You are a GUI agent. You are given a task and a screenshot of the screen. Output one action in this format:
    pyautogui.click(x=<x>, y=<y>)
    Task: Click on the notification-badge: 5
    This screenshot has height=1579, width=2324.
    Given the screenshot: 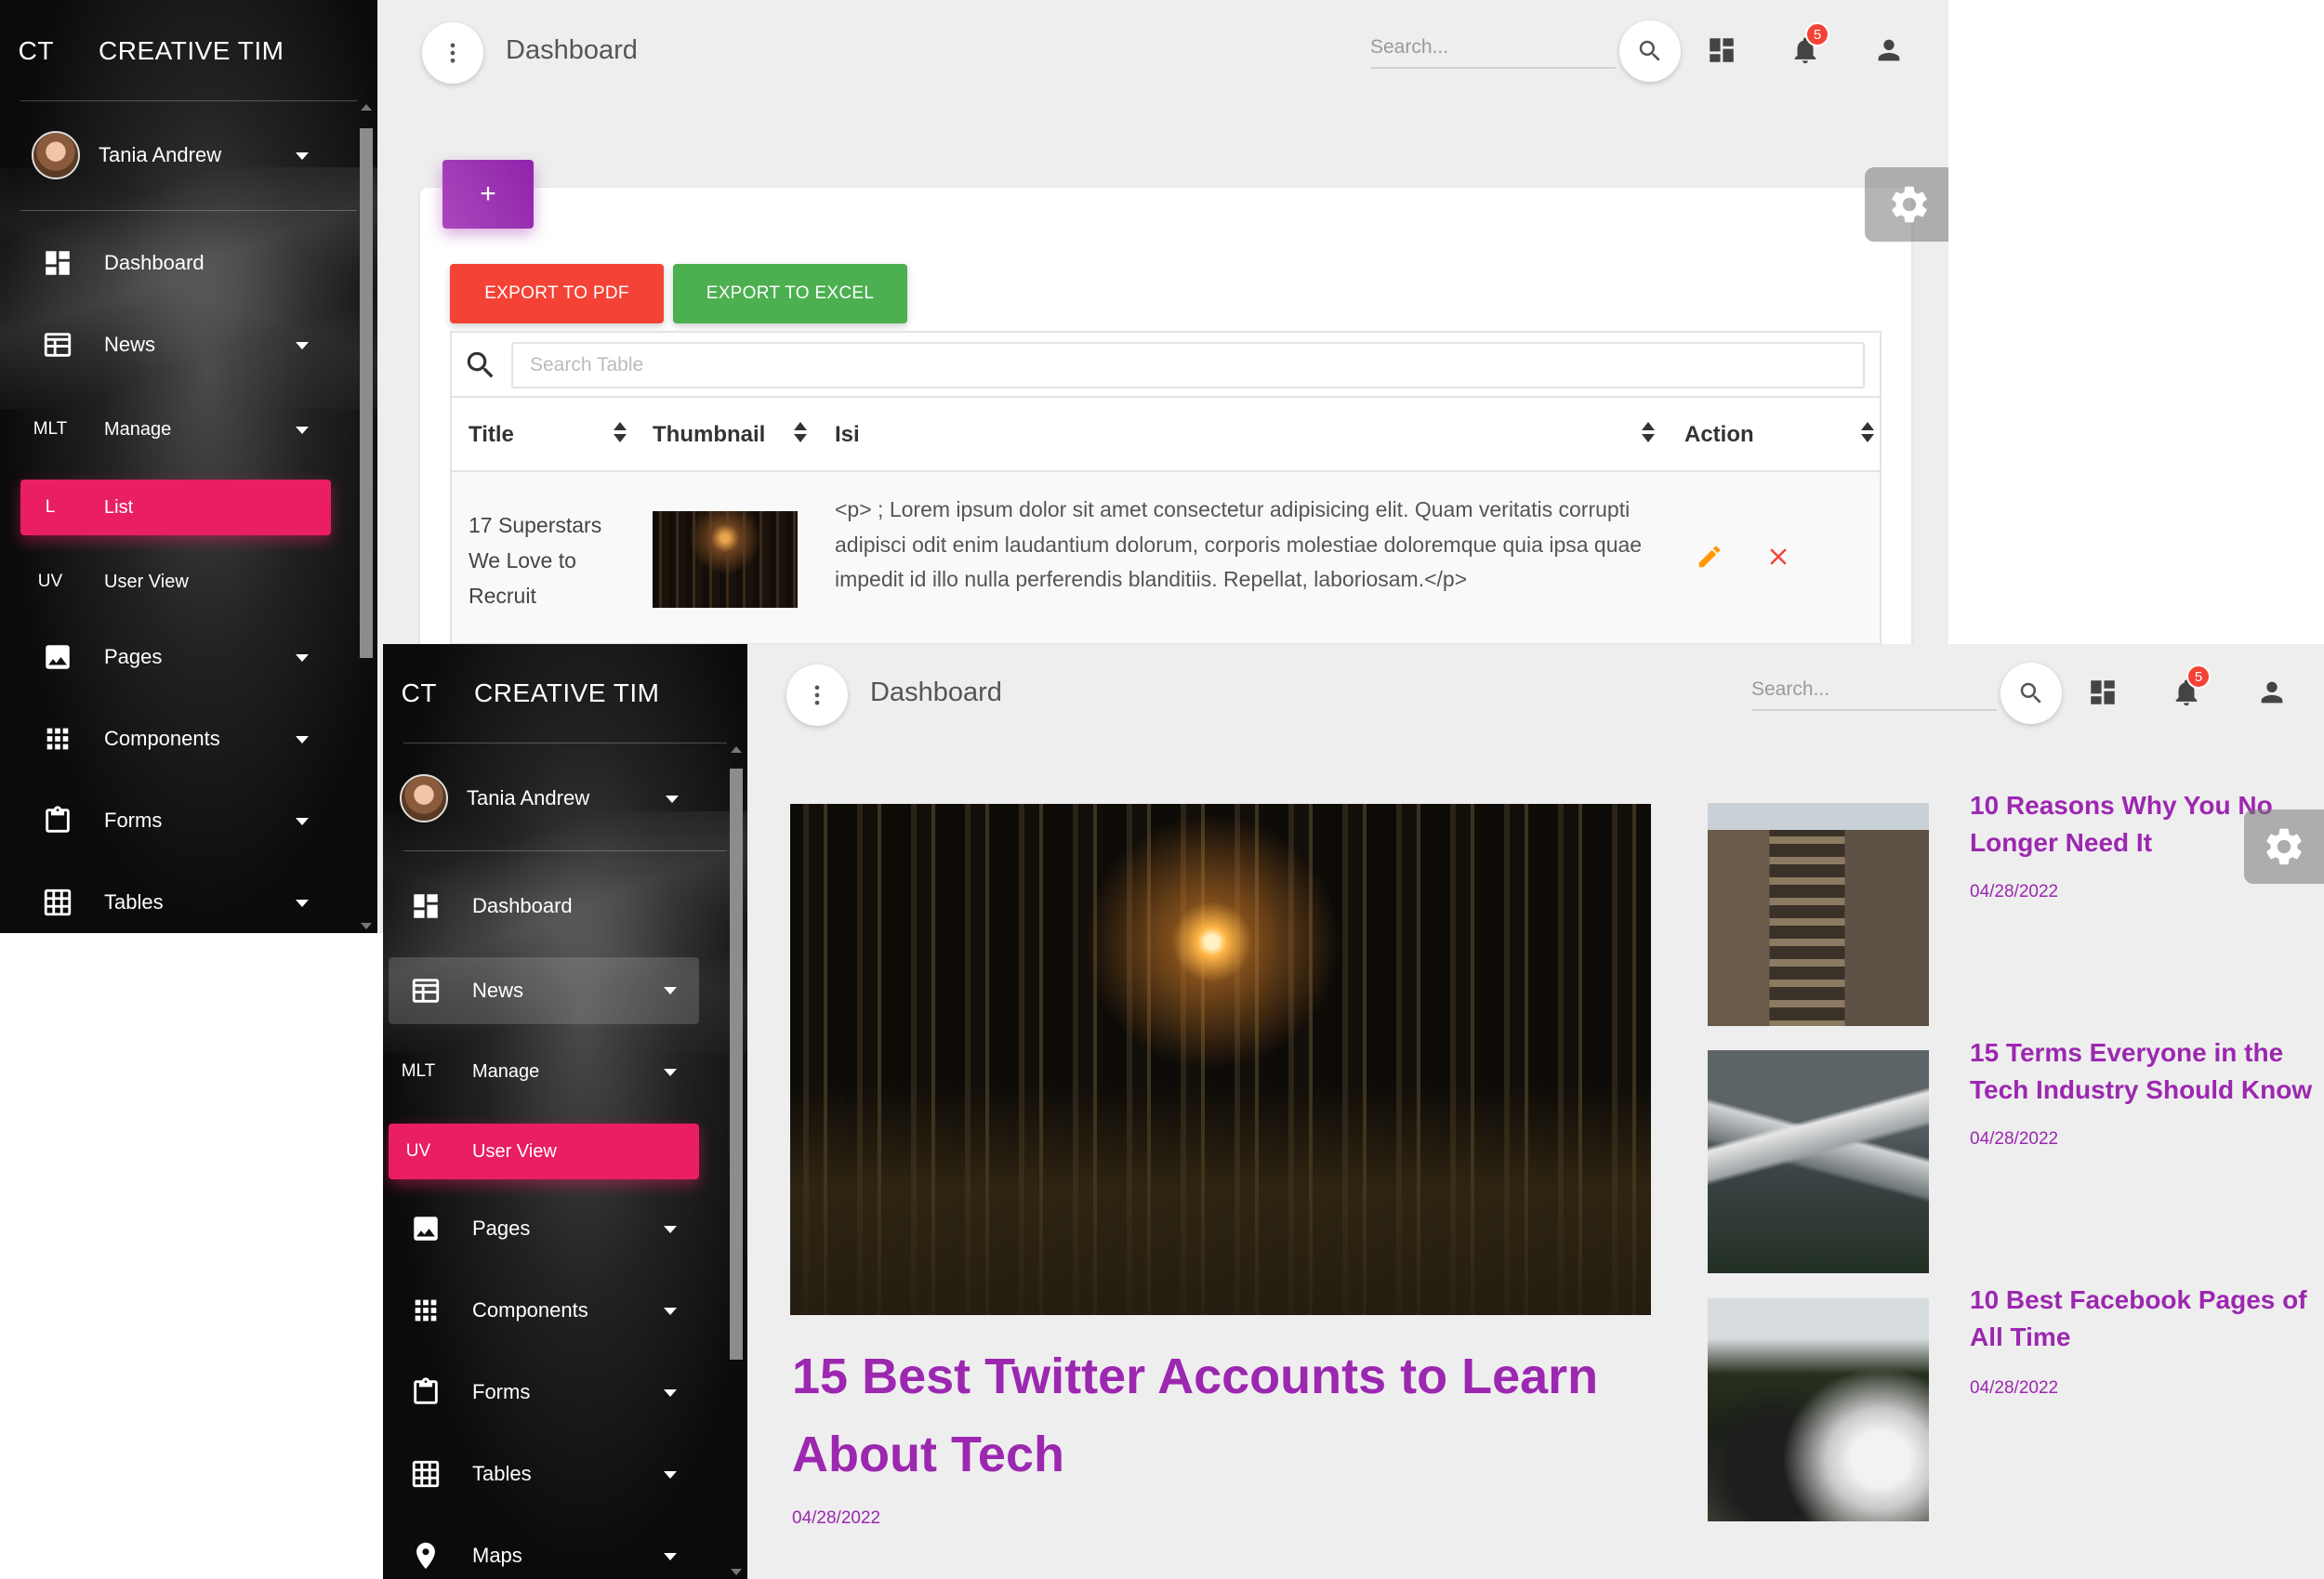 What is the action you would take?
    pyautogui.click(x=1817, y=34)
    